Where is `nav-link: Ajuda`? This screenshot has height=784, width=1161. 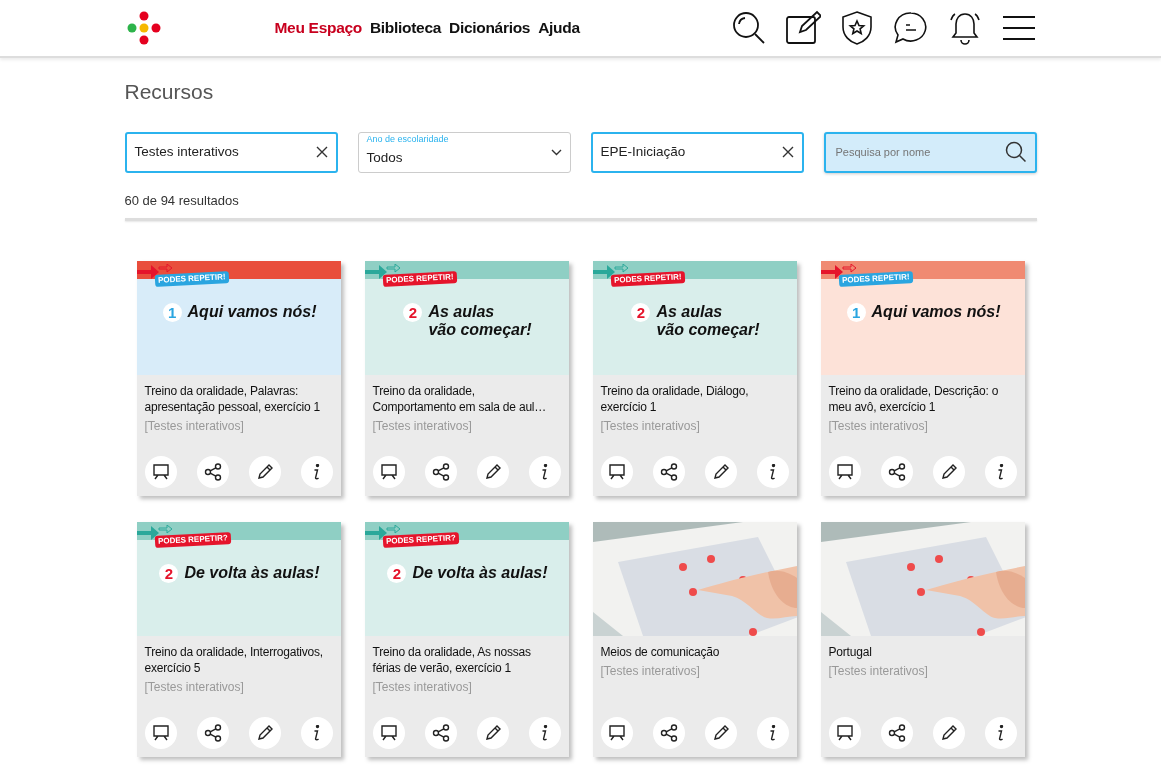
nav-link: Ajuda is located at coordinates (559, 28).